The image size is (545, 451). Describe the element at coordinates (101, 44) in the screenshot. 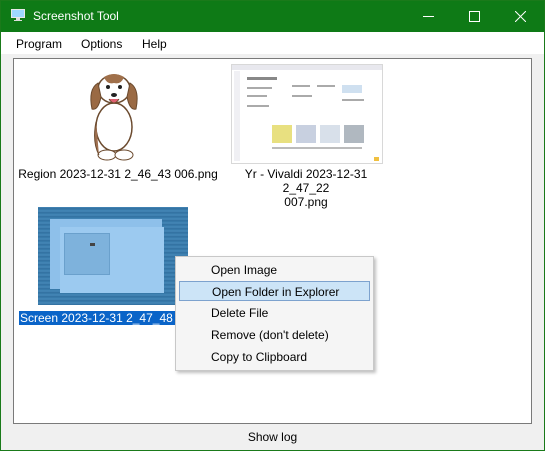

I see `menu-options: Options` at that location.